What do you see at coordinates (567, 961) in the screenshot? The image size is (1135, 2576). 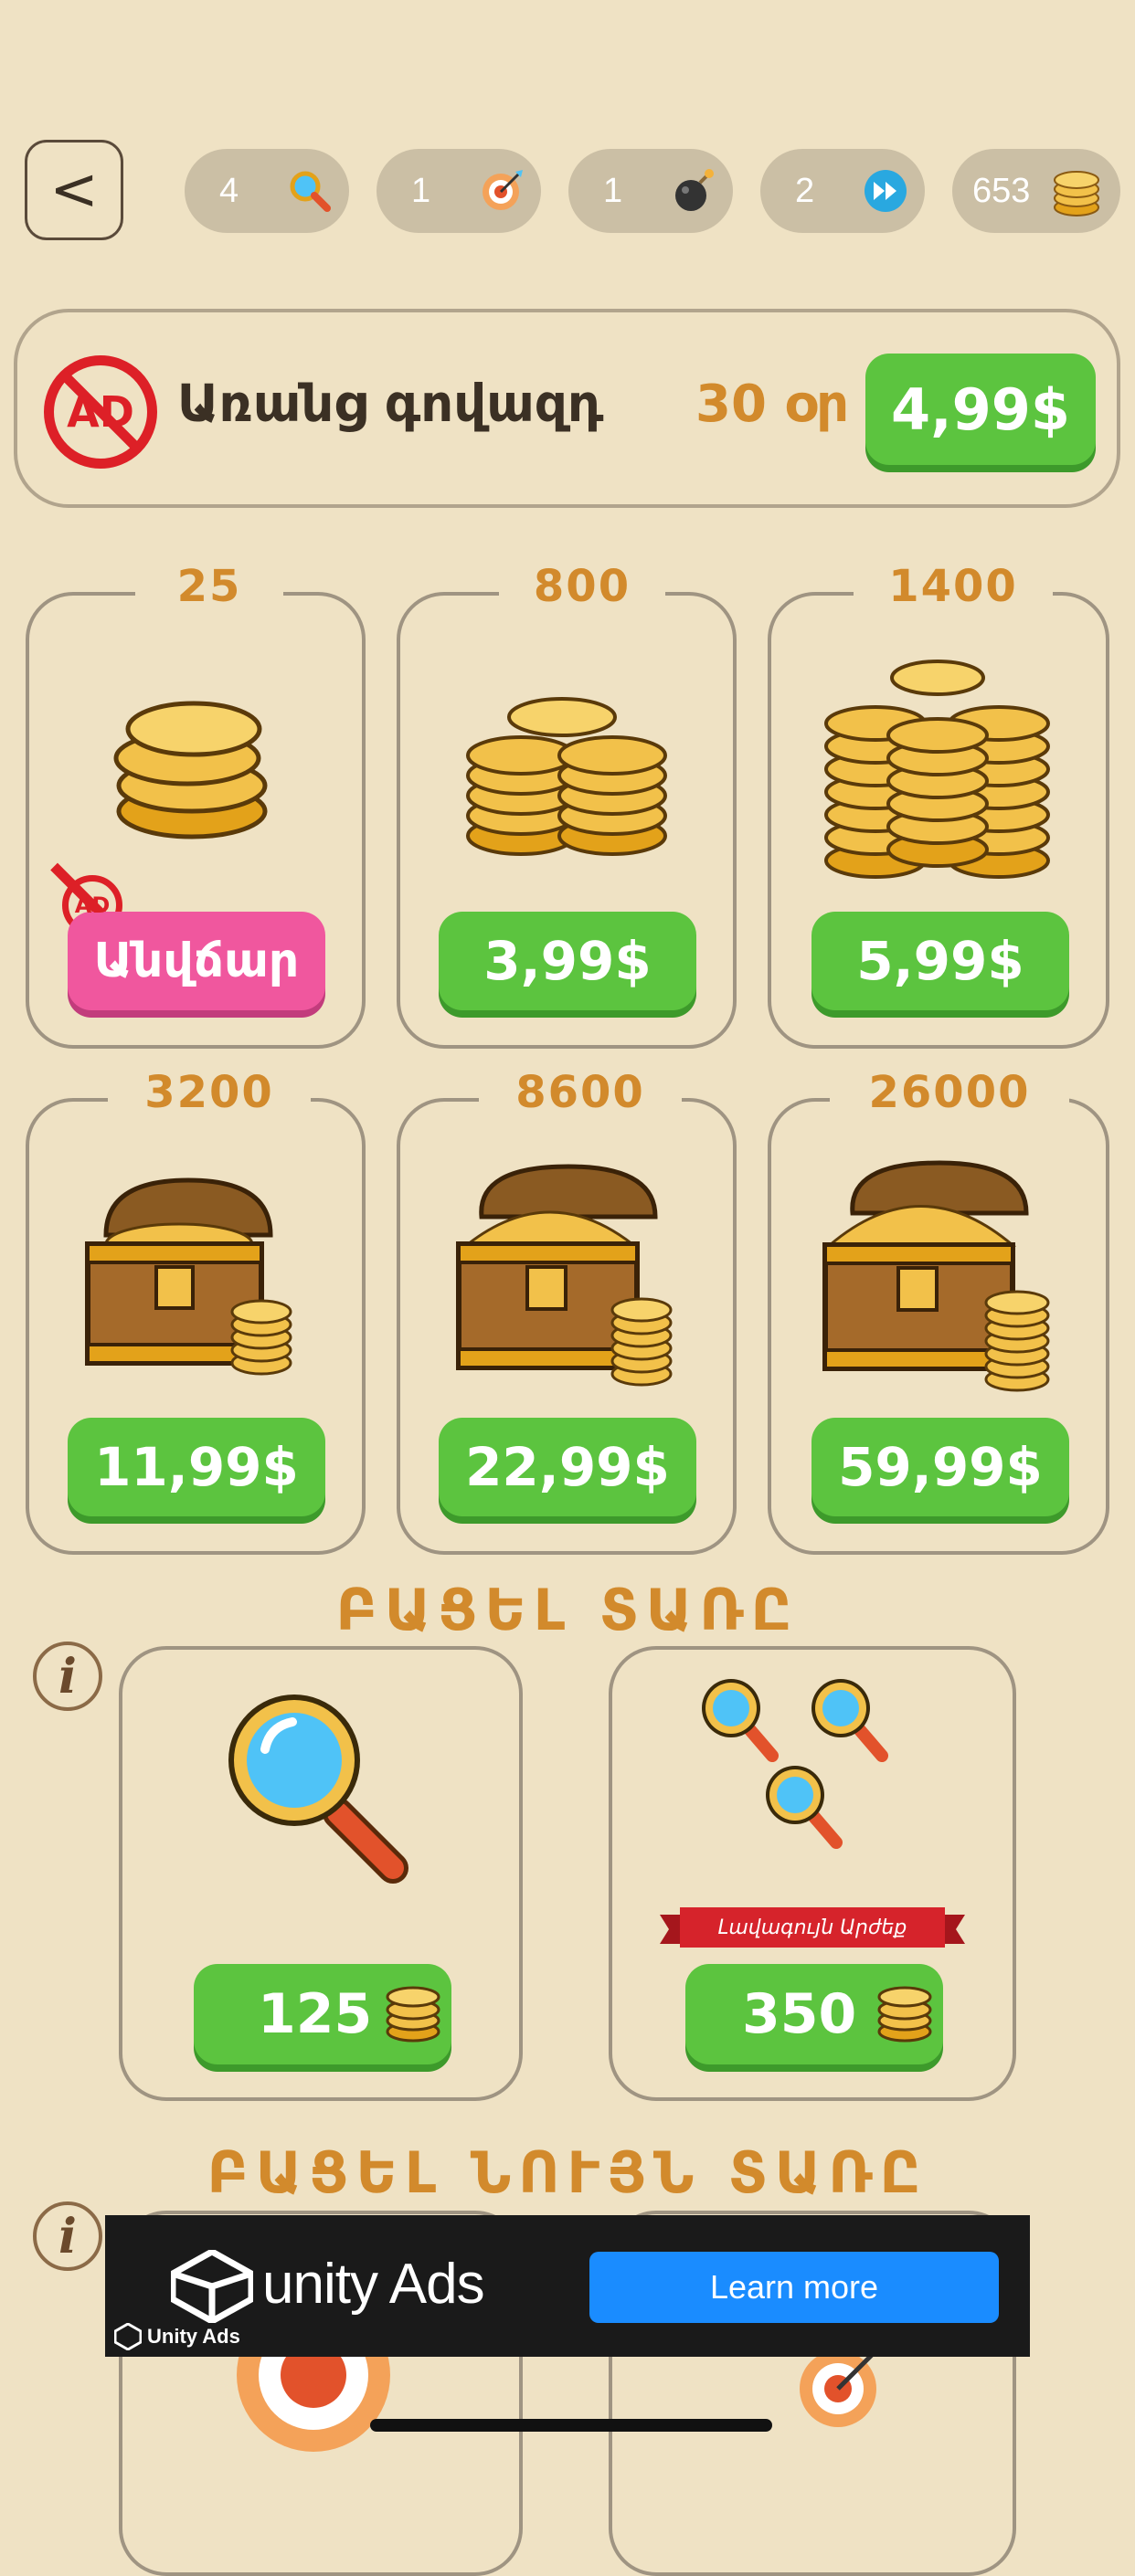 I see `buy-800-button: 3,99$` at bounding box center [567, 961].